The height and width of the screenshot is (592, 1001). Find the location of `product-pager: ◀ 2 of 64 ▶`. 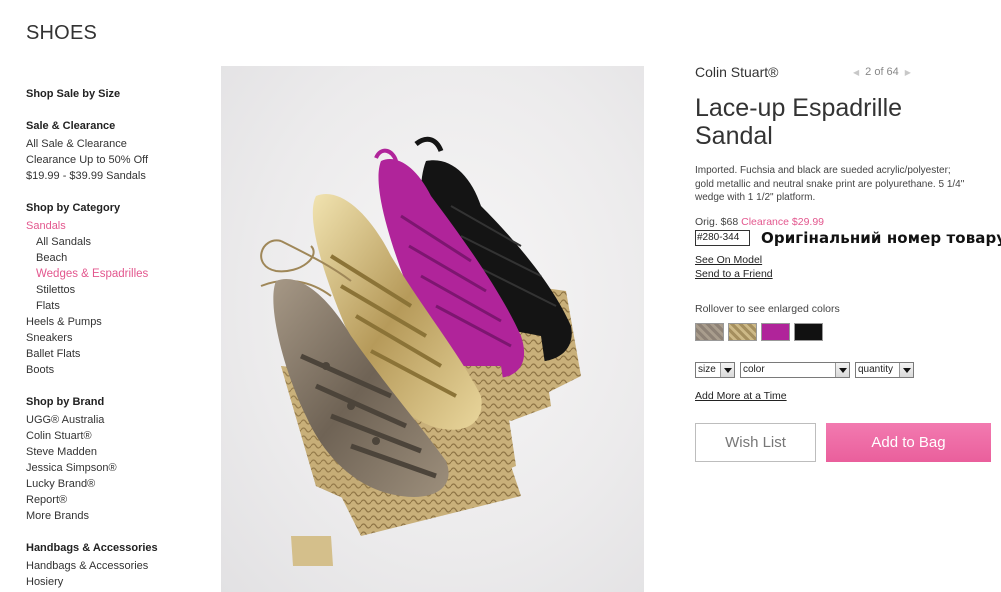

product-pager: ◀ 2 of 64 ▶ is located at coordinates (882, 72).